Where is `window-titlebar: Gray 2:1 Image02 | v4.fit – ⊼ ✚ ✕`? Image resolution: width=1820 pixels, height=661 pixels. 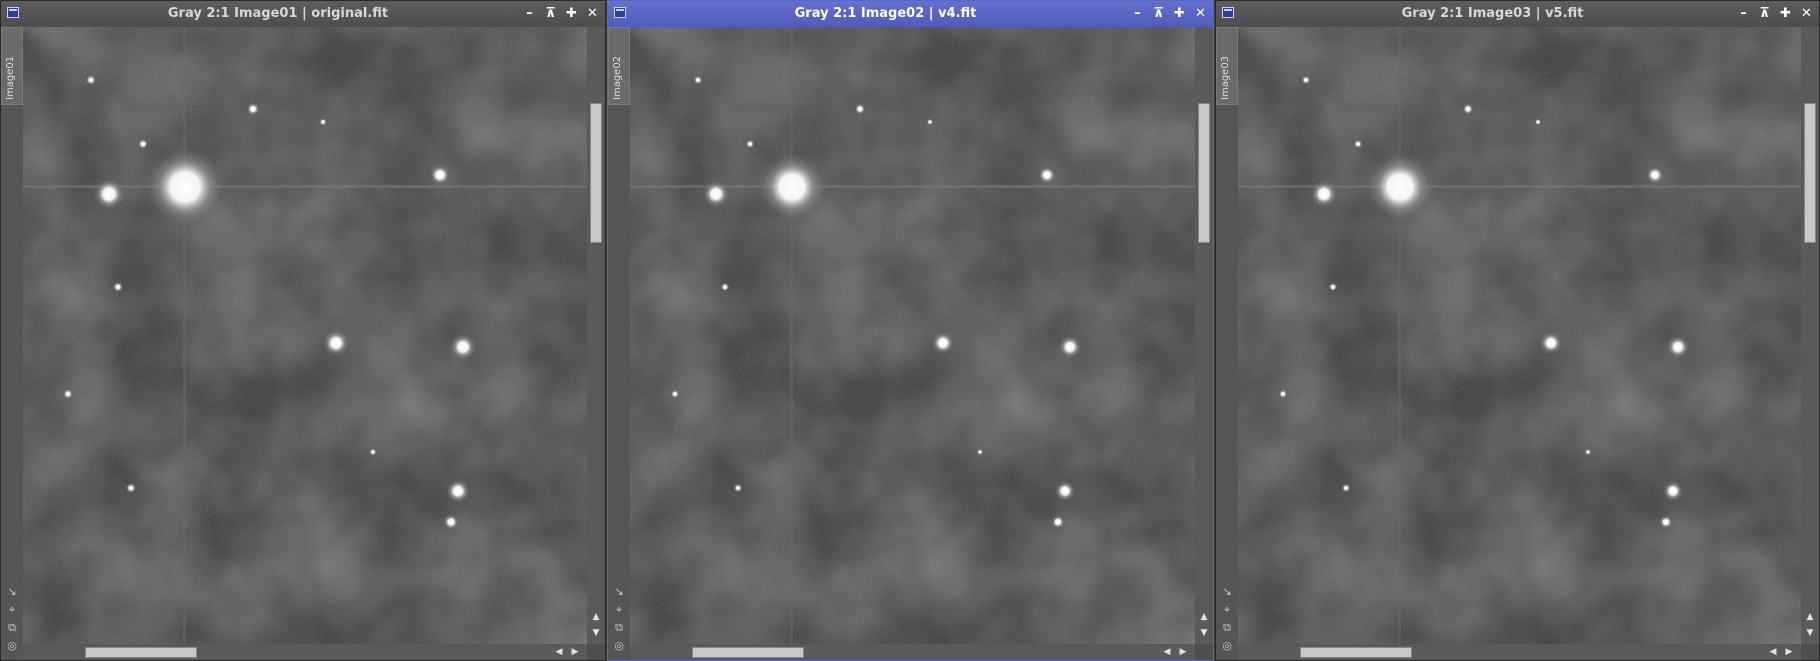
window-titlebar: Gray 2:1 Image02 | v4.fit – ⊼ ✚ ✕ is located at coordinates (910, 14).